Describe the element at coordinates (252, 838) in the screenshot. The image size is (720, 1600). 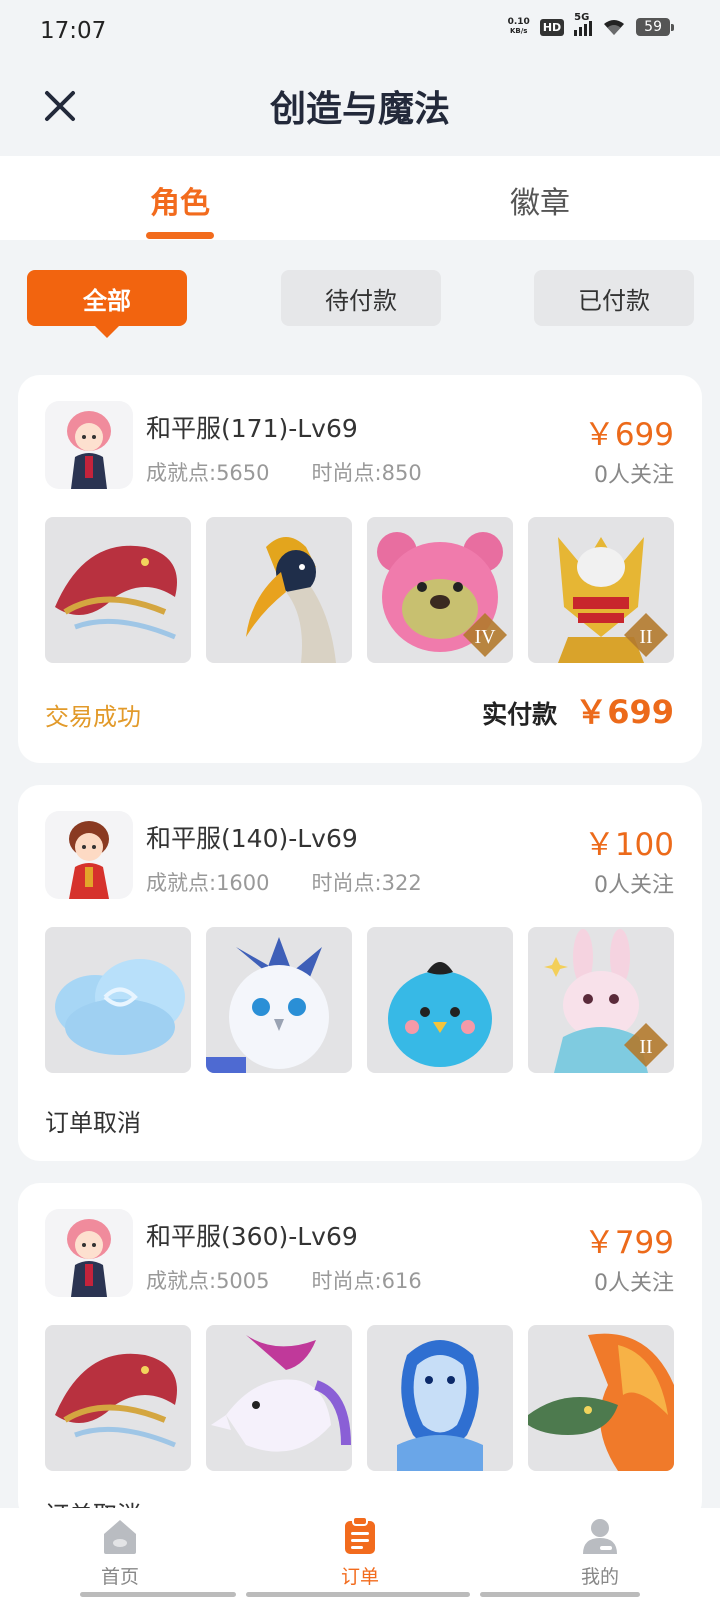
I see `server-title: 和平服(140)-Lv69` at that location.